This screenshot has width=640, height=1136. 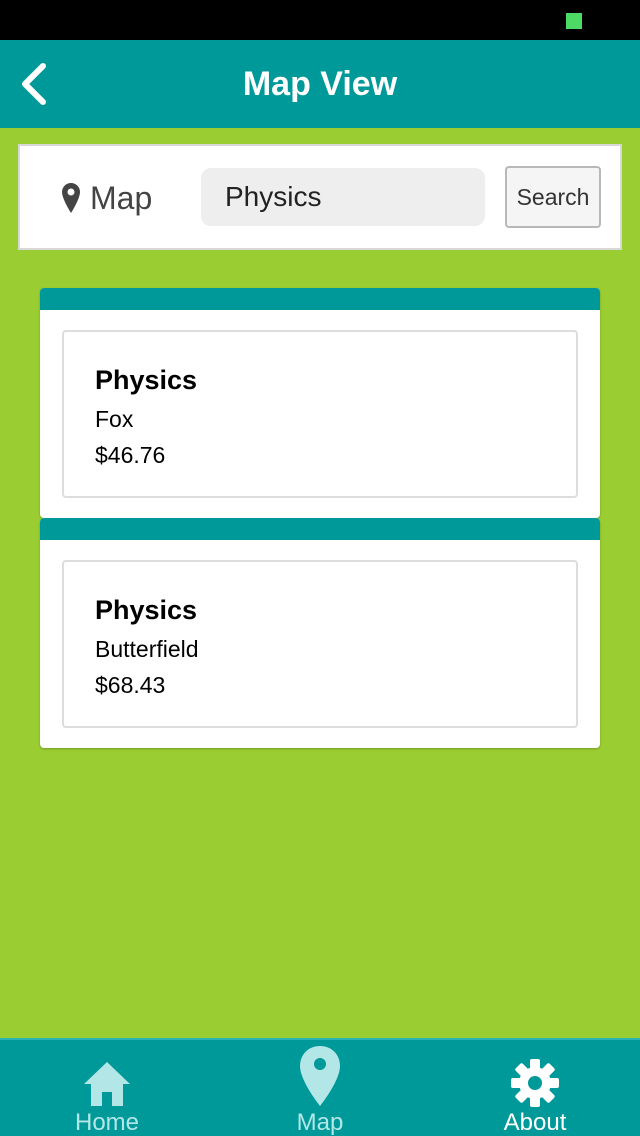 What do you see at coordinates (107, 1084) in the screenshot?
I see `home-icon` at bounding box center [107, 1084].